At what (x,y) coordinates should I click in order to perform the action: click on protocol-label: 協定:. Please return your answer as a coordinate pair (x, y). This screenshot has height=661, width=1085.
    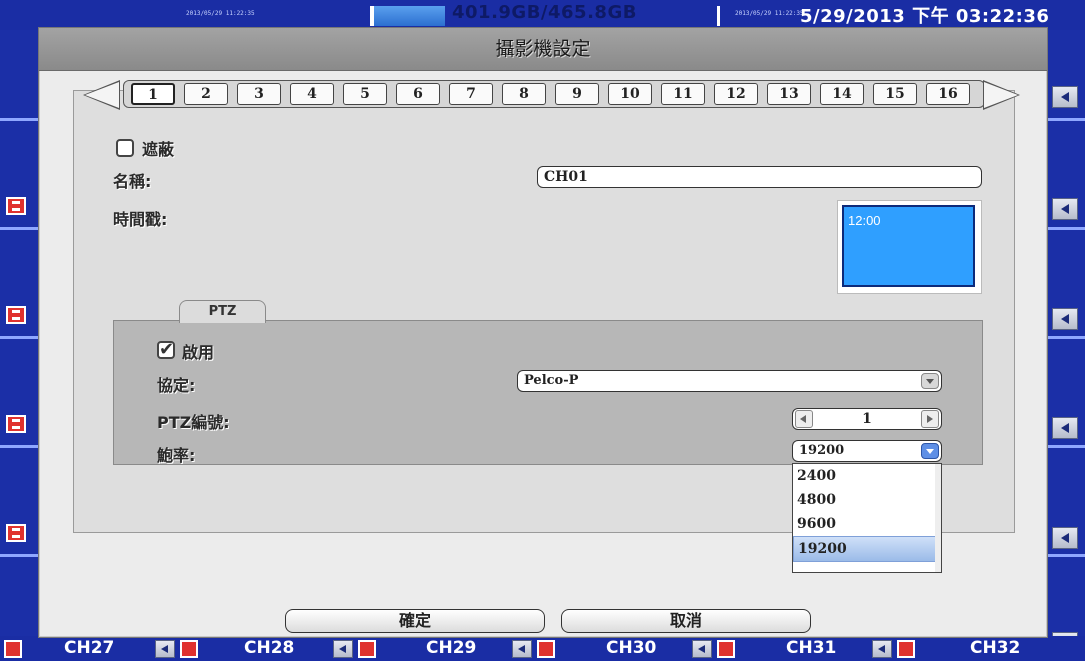
    Looking at the image, I should click on (176, 385).